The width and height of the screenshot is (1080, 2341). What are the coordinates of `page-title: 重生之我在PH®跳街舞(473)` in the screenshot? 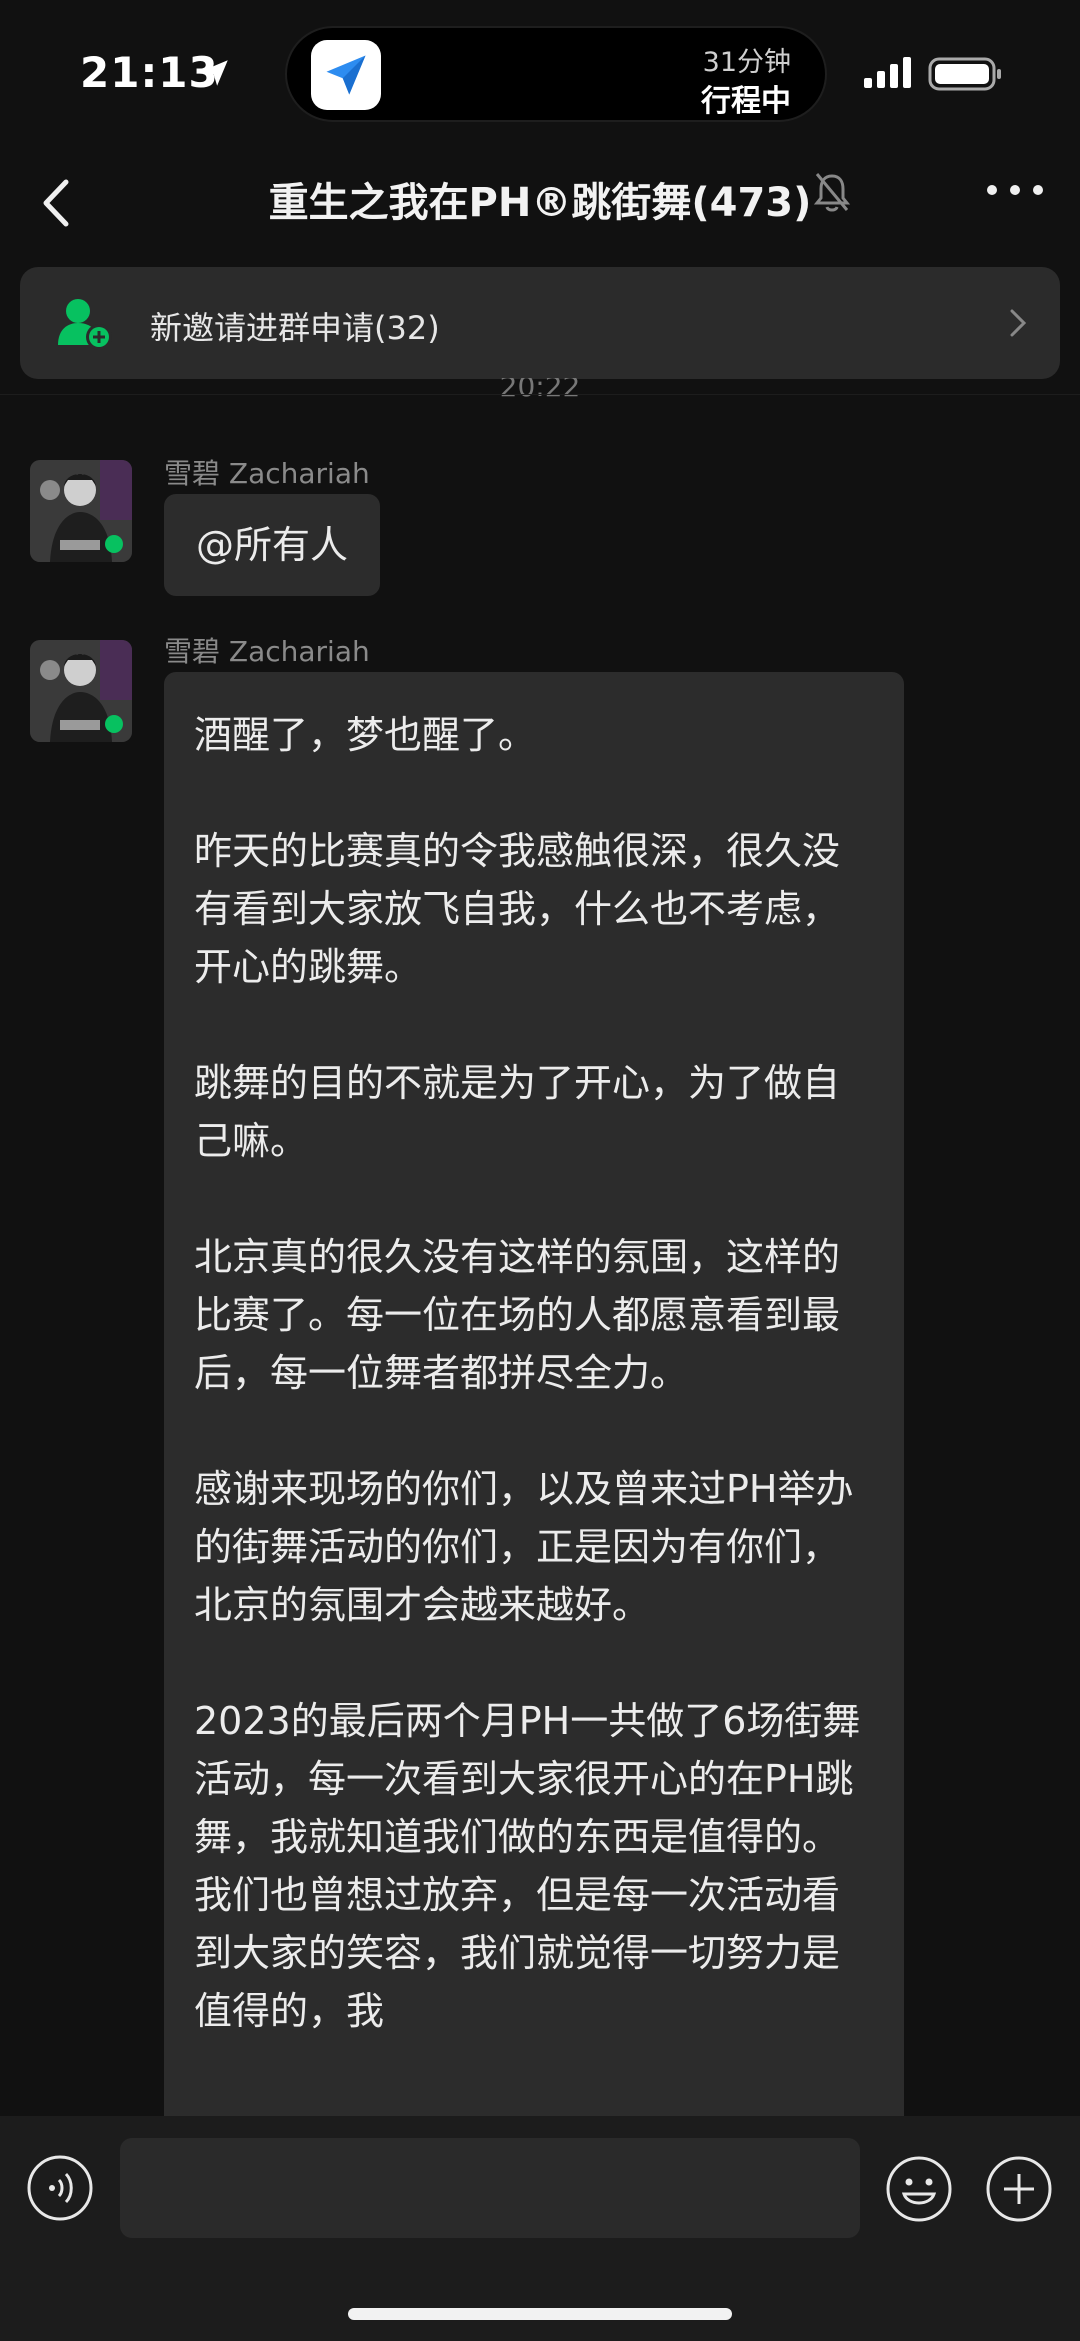 It's located at (540, 203).